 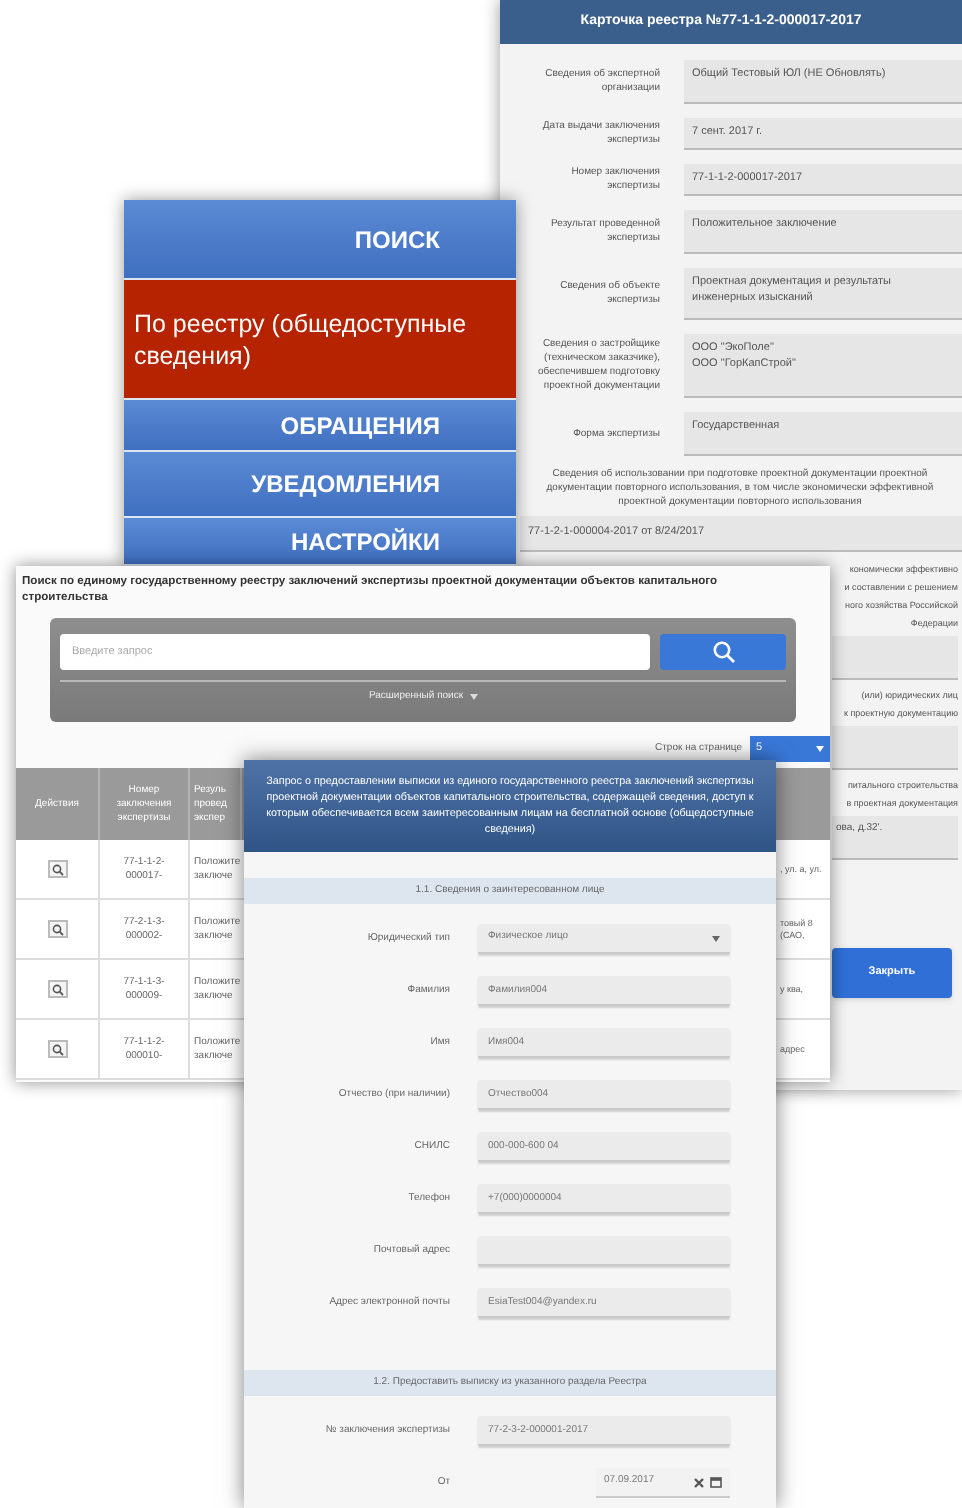 What do you see at coordinates (699, 1482) in the screenshot?
I see `clear-icon` at bounding box center [699, 1482].